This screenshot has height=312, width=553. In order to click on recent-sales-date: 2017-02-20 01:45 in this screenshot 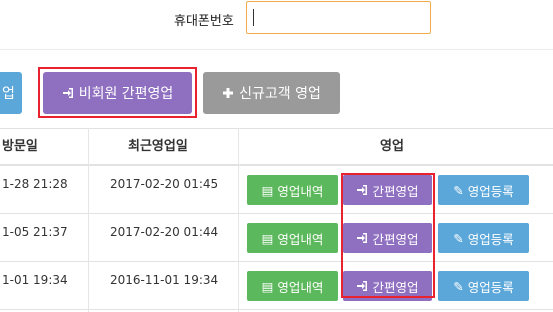, I will do `click(164, 184)`.